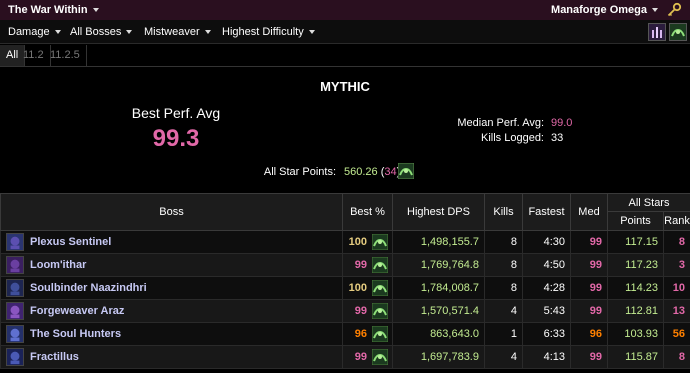  I want to click on boss-name-link: Fractillus, so click(54, 357).